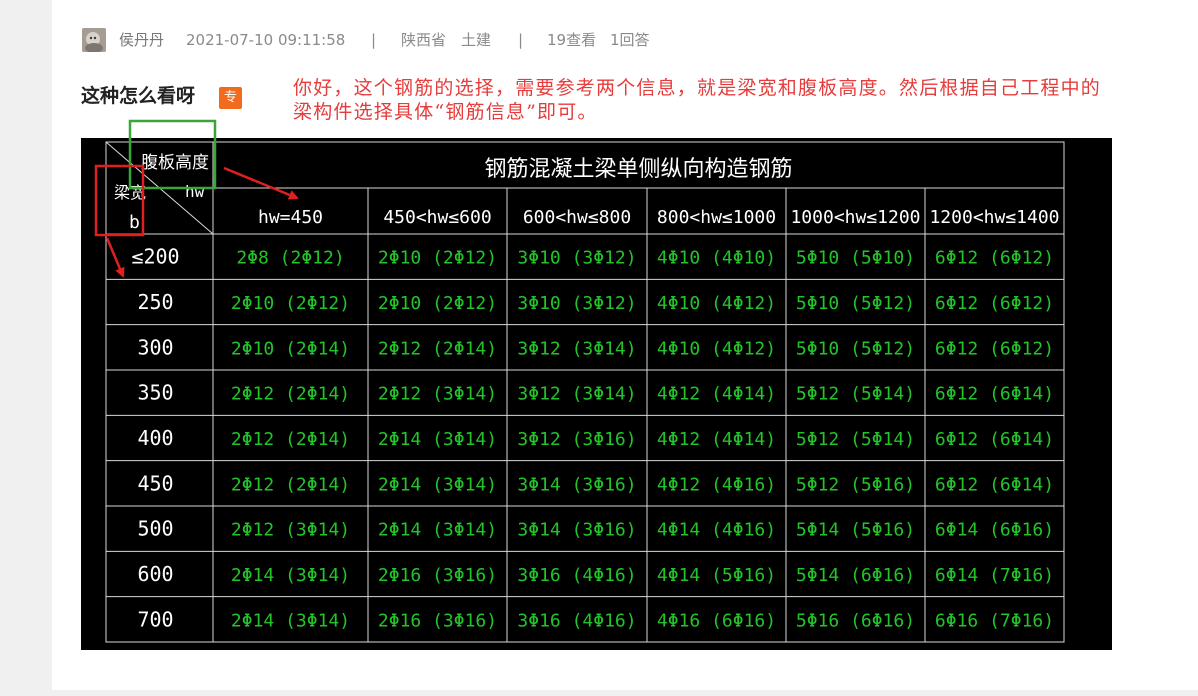 The width and height of the screenshot is (1198, 696). What do you see at coordinates (424, 40) in the screenshot?
I see `post-region: 陕西省` at bounding box center [424, 40].